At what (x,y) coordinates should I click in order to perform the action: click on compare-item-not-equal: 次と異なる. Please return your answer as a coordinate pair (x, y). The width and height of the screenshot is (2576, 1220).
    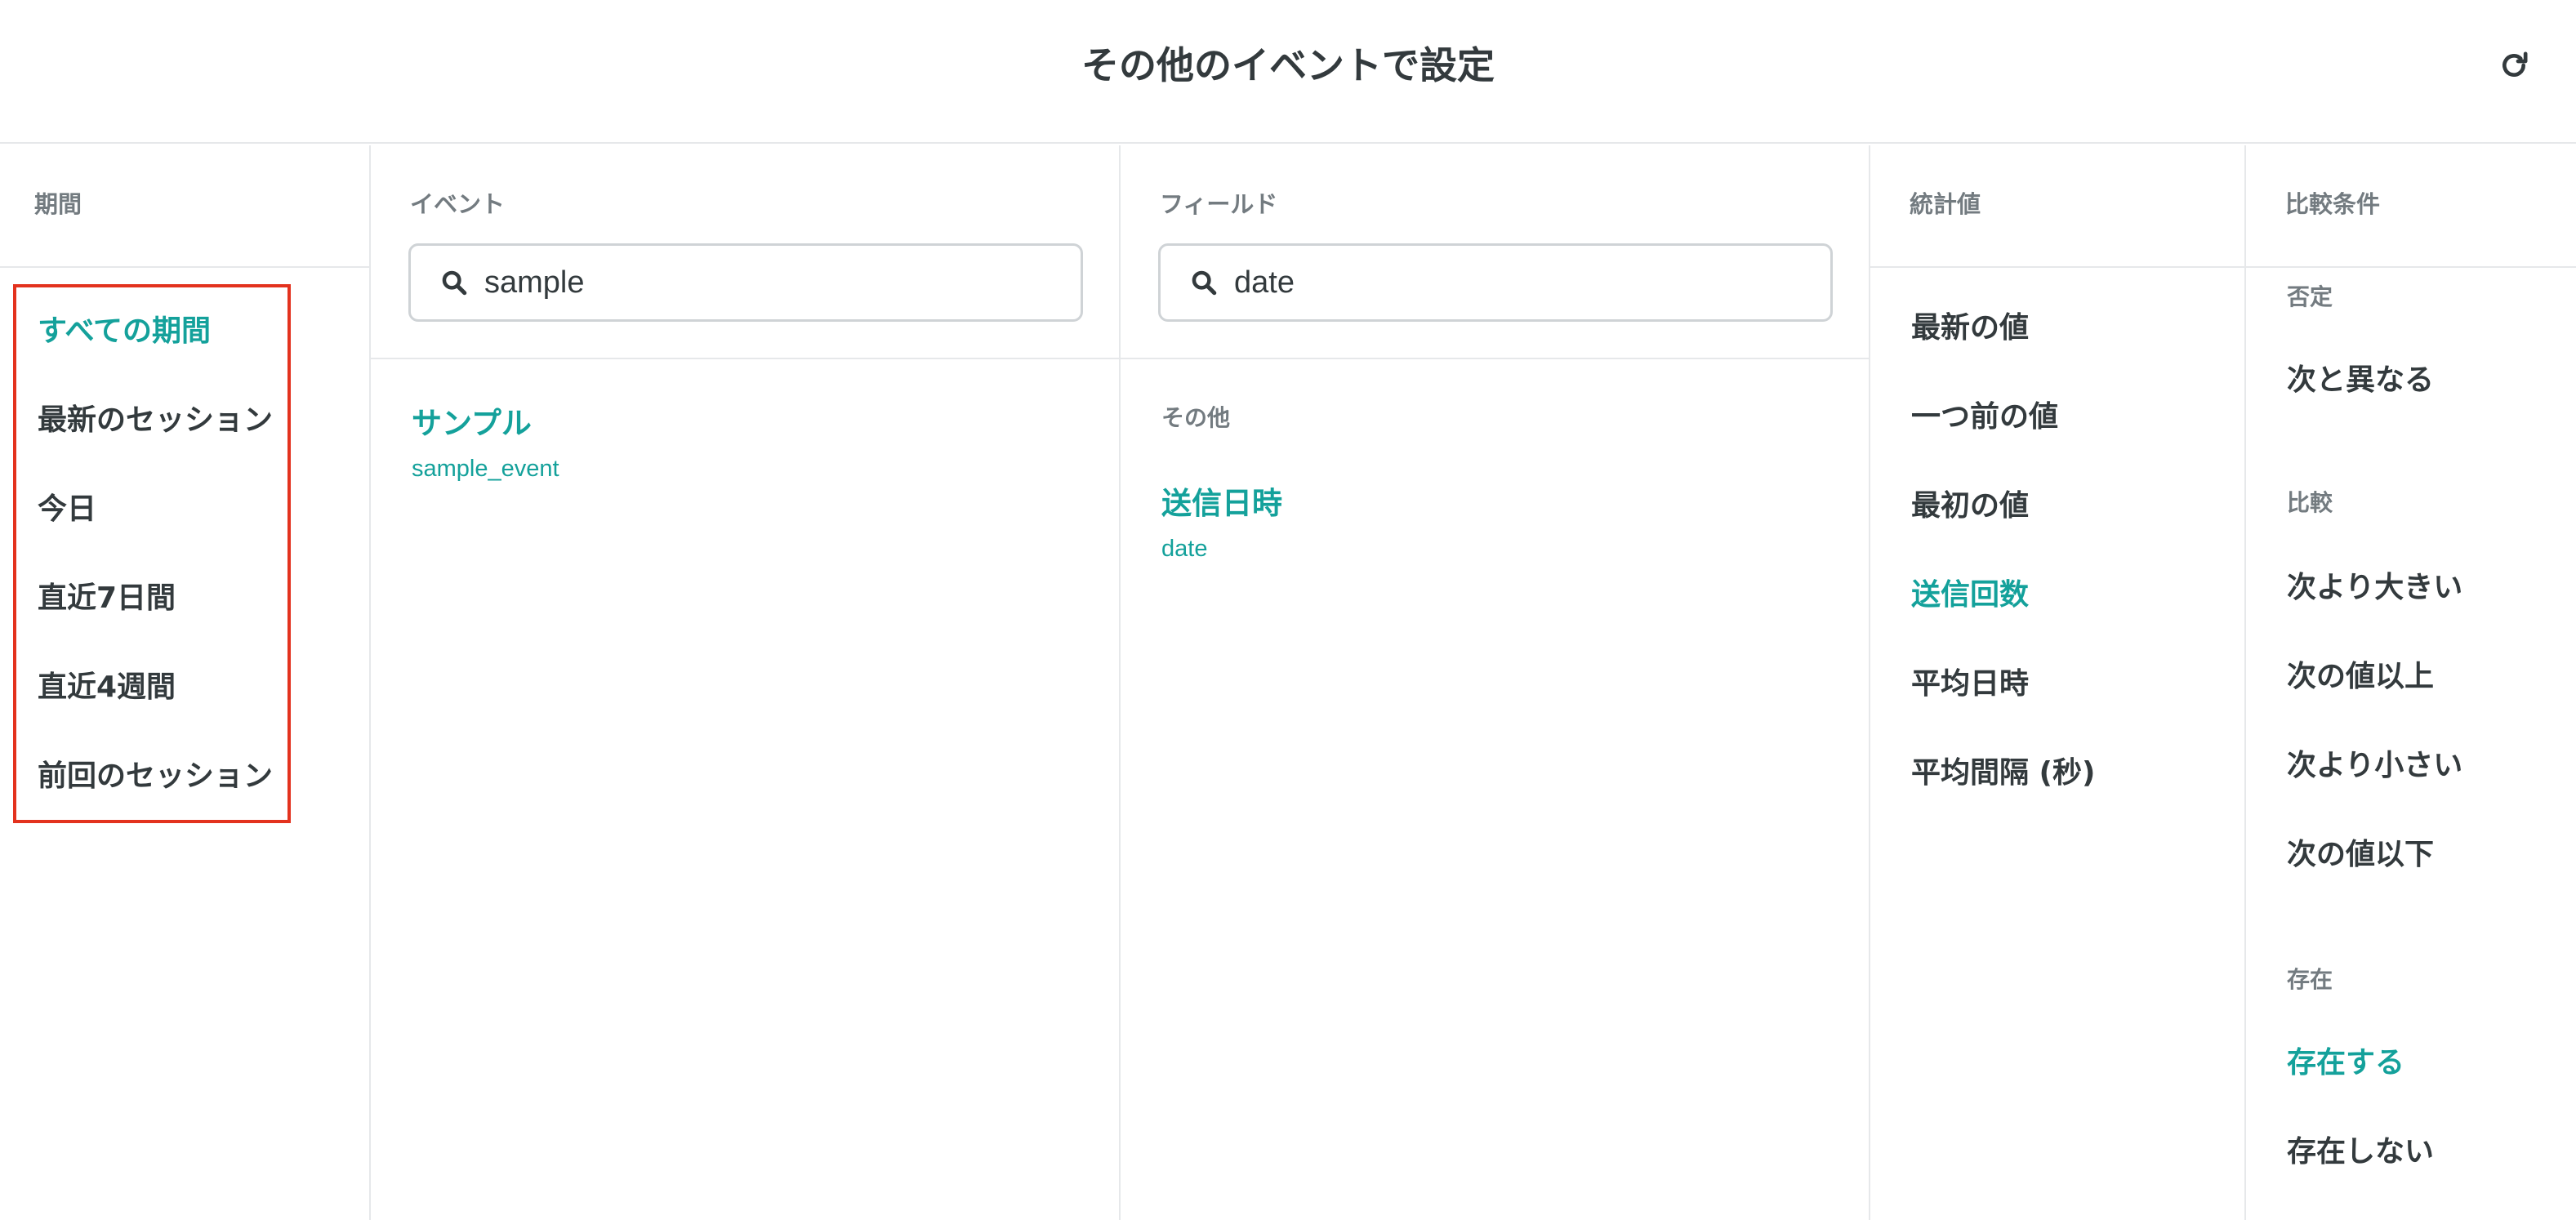
    Looking at the image, I should click on (2360, 381).